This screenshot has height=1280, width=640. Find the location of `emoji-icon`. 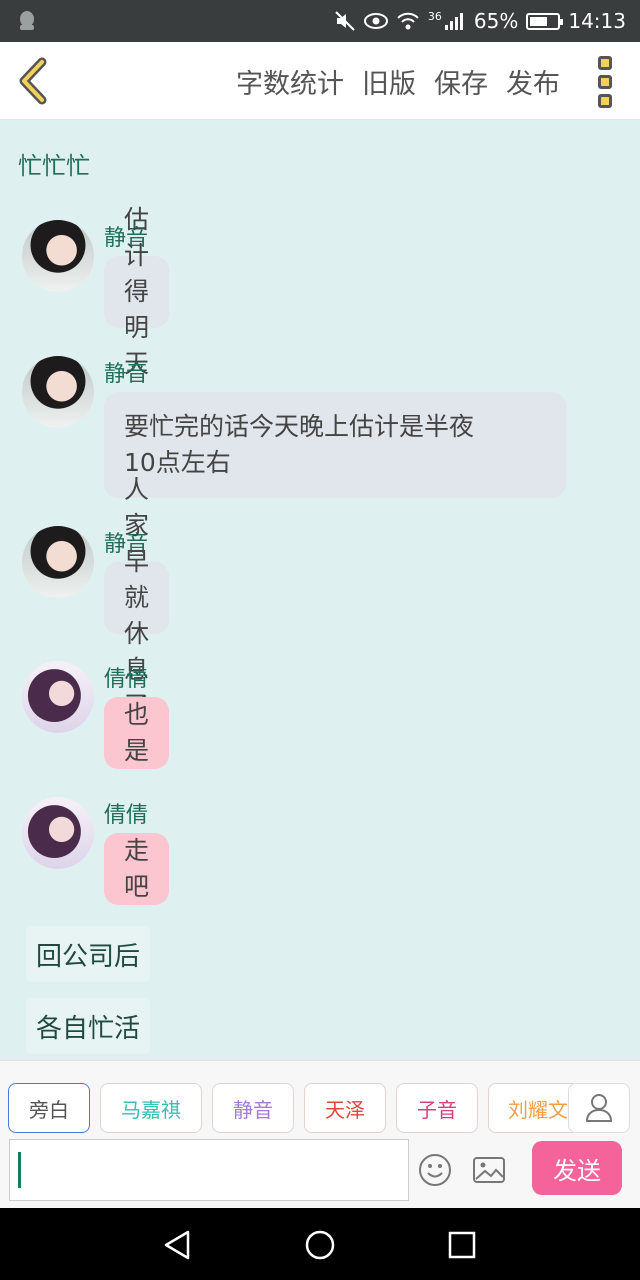

emoji-icon is located at coordinates (435, 1170).